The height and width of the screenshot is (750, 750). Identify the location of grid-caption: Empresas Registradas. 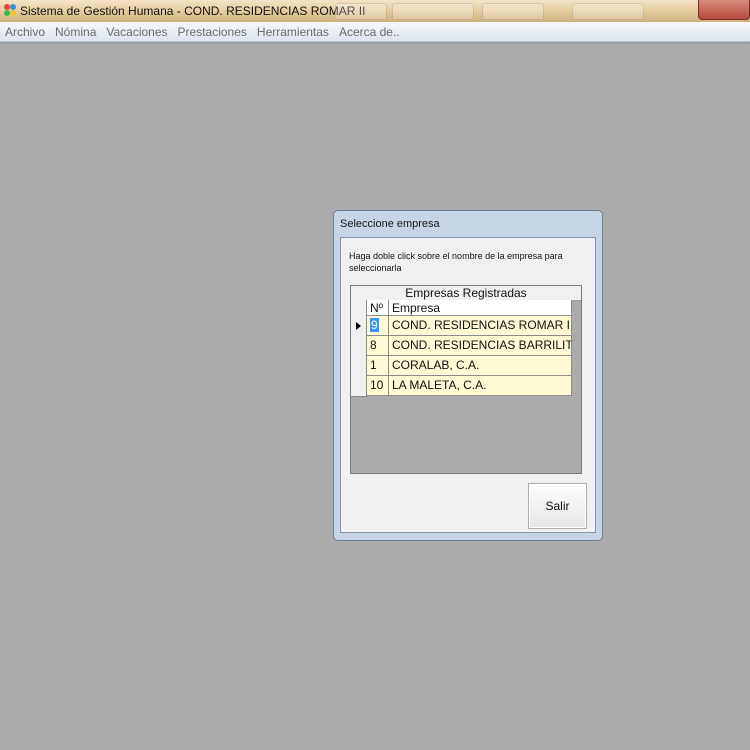
(466, 293).